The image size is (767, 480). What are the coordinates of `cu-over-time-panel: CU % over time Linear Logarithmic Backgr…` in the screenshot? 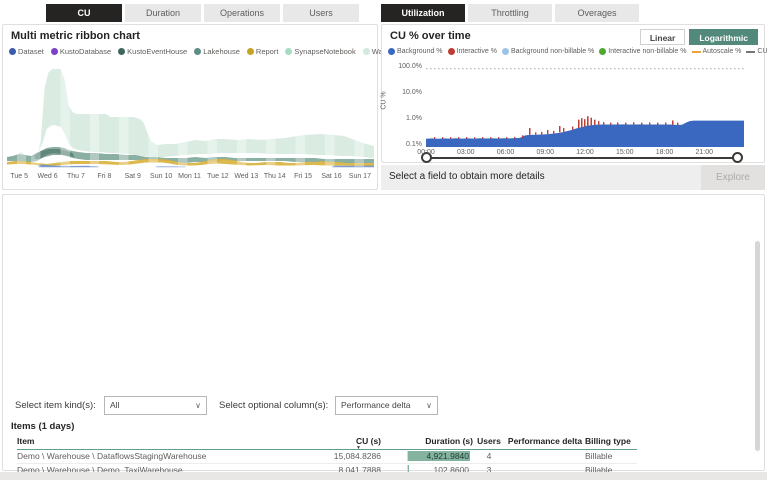 It's located at (574, 93).